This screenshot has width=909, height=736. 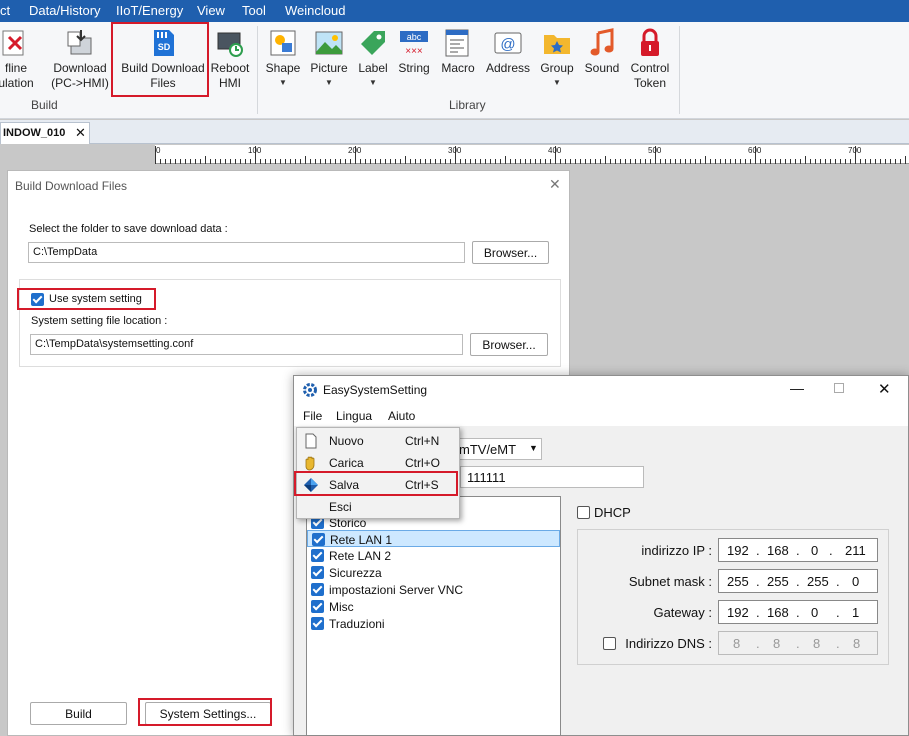 What do you see at coordinates (609, 643) in the screenshot?
I see `dns-checkbox` at bounding box center [609, 643].